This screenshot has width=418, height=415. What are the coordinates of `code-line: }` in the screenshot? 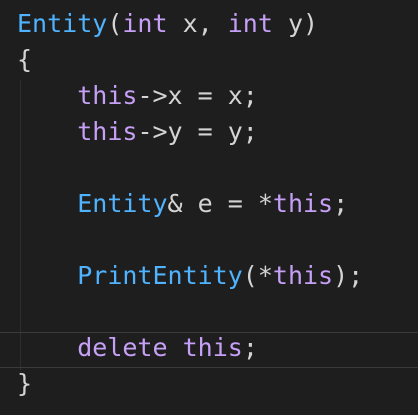 It's located at (24, 384).